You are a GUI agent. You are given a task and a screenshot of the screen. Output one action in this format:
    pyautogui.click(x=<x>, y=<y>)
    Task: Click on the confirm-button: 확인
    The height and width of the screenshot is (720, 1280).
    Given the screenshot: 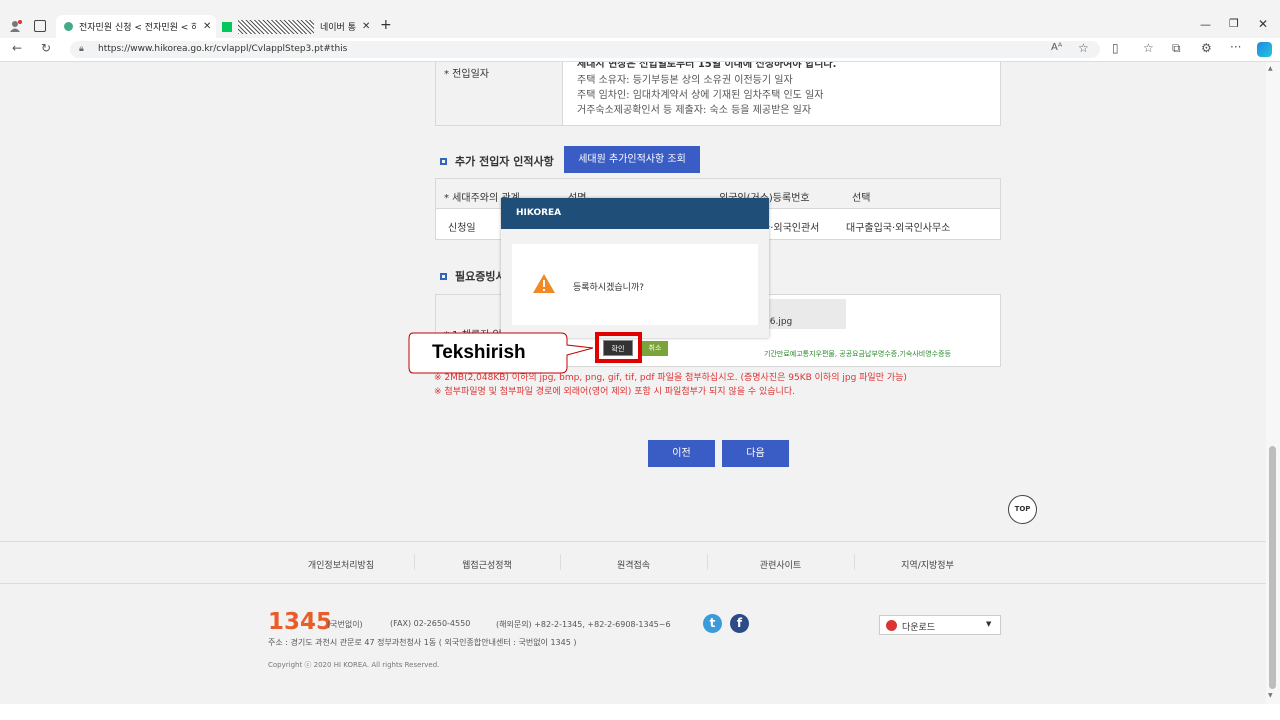 What is the action you would take?
    pyautogui.click(x=618, y=348)
    